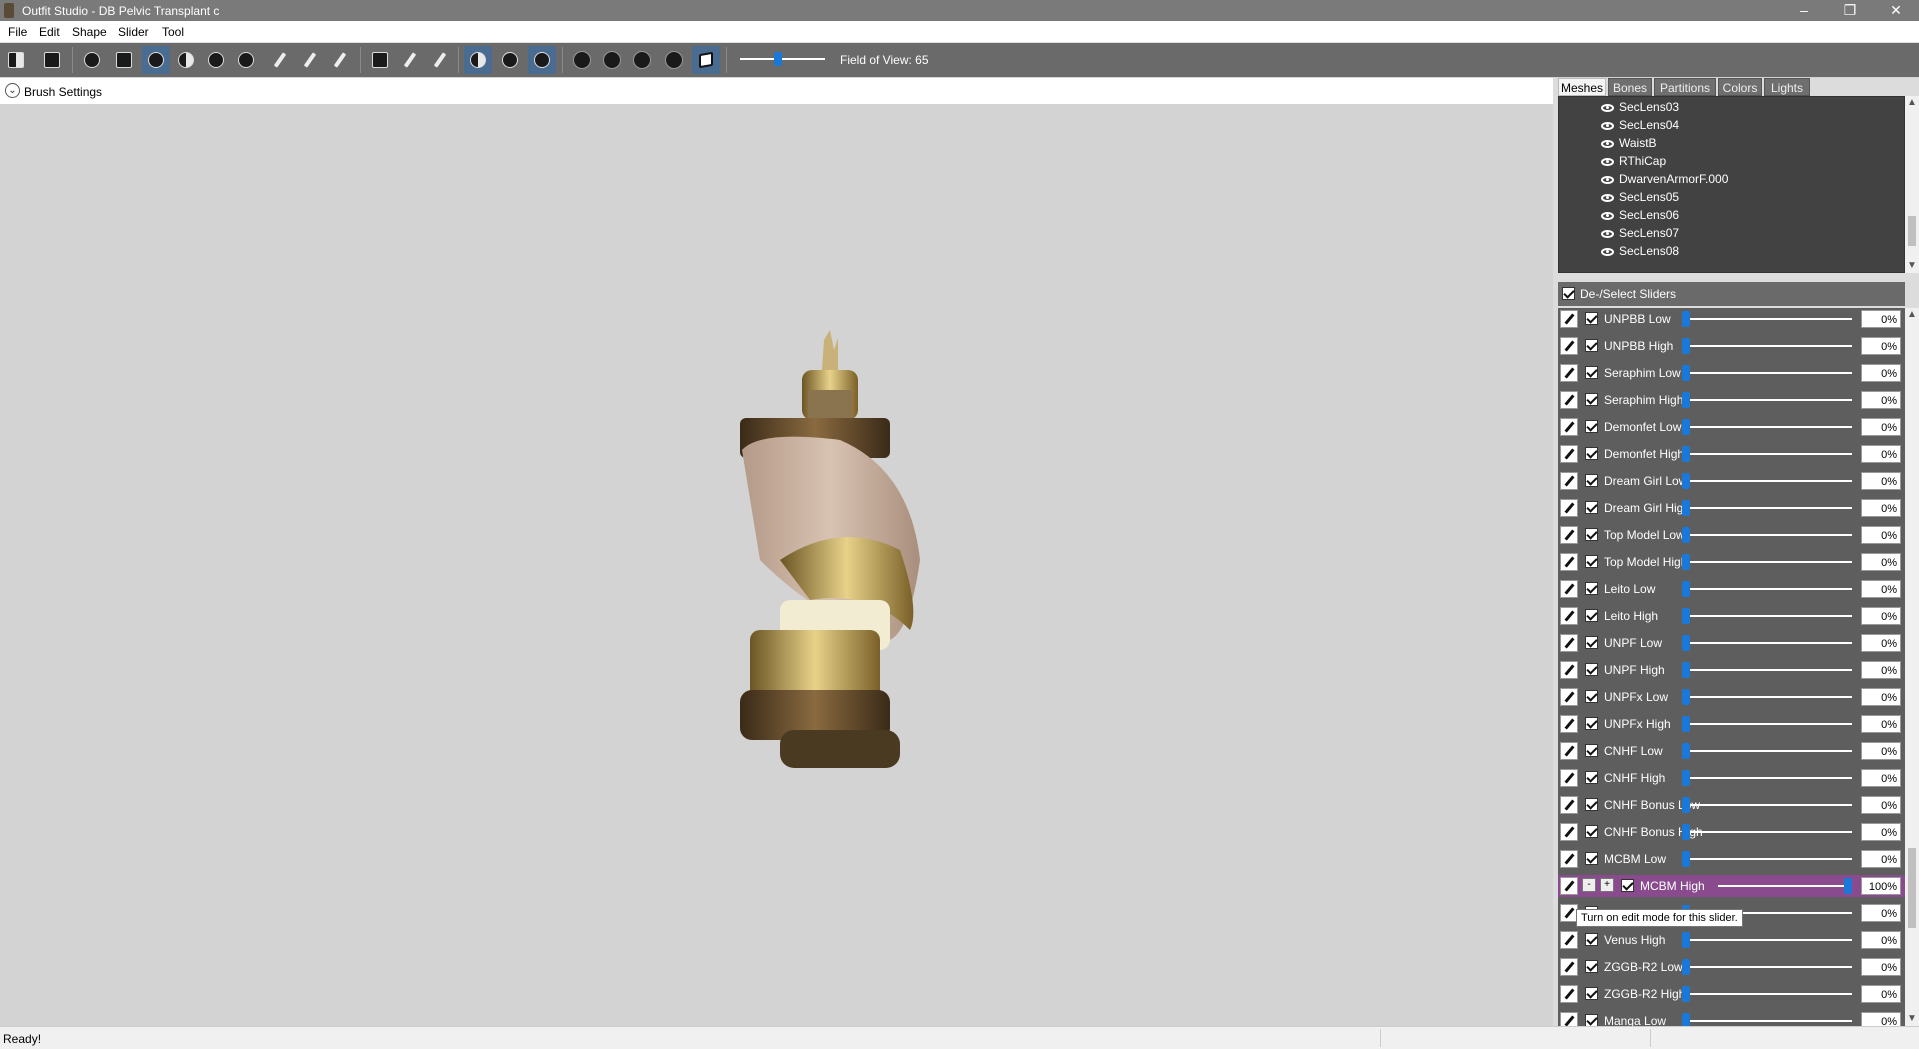 Image resolution: width=1919 pixels, height=1049 pixels. Describe the element at coordinates (1912, 231) in the screenshot. I see `scrollbar-thumb` at that location.